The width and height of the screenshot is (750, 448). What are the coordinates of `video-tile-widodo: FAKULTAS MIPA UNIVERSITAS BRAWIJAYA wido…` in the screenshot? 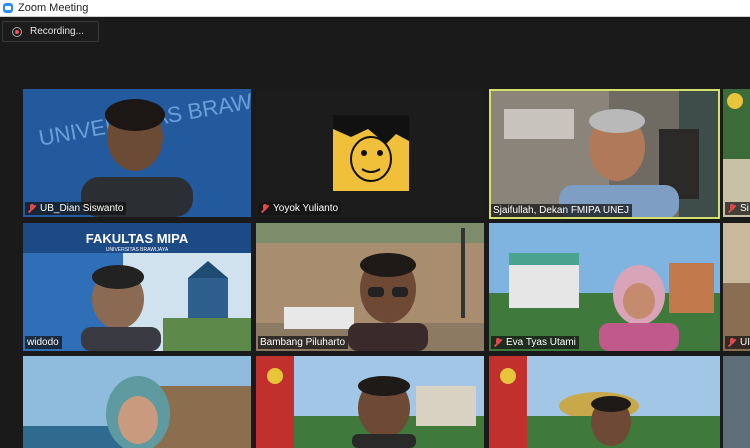 It's located at (137, 287).